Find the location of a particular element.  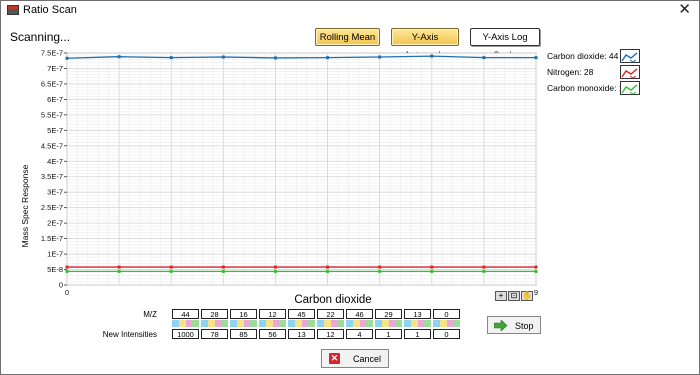

y-tick-label: 2.5E-7 is located at coordinates (52, 207).